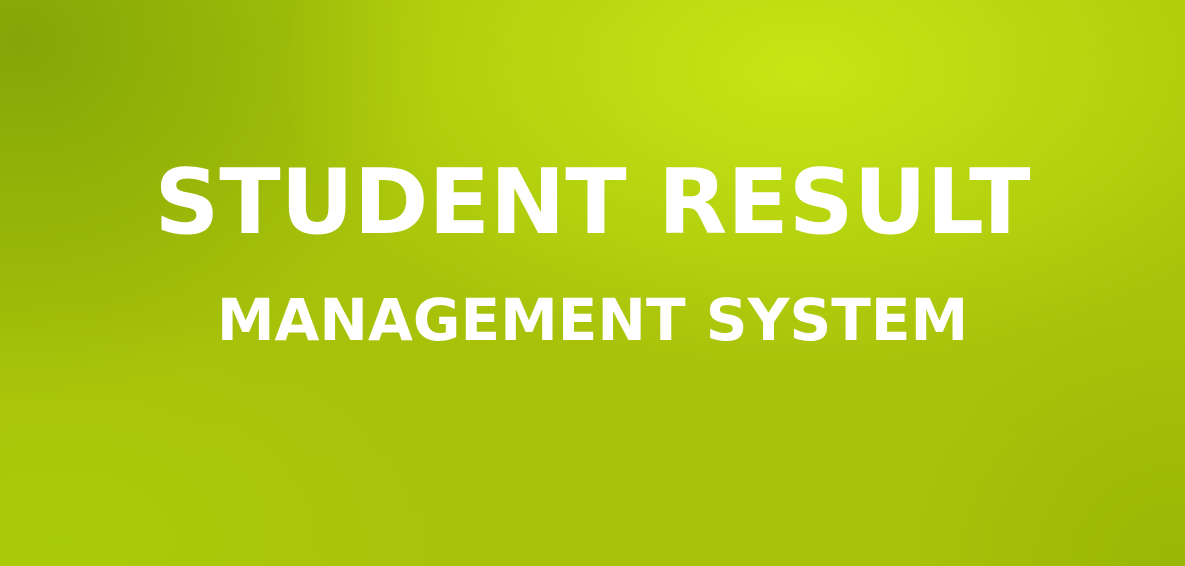 The image size is (1185, 566). I want to click on banner-subtitle: MANAGEMENT SYSTEM, so click(592, 320).